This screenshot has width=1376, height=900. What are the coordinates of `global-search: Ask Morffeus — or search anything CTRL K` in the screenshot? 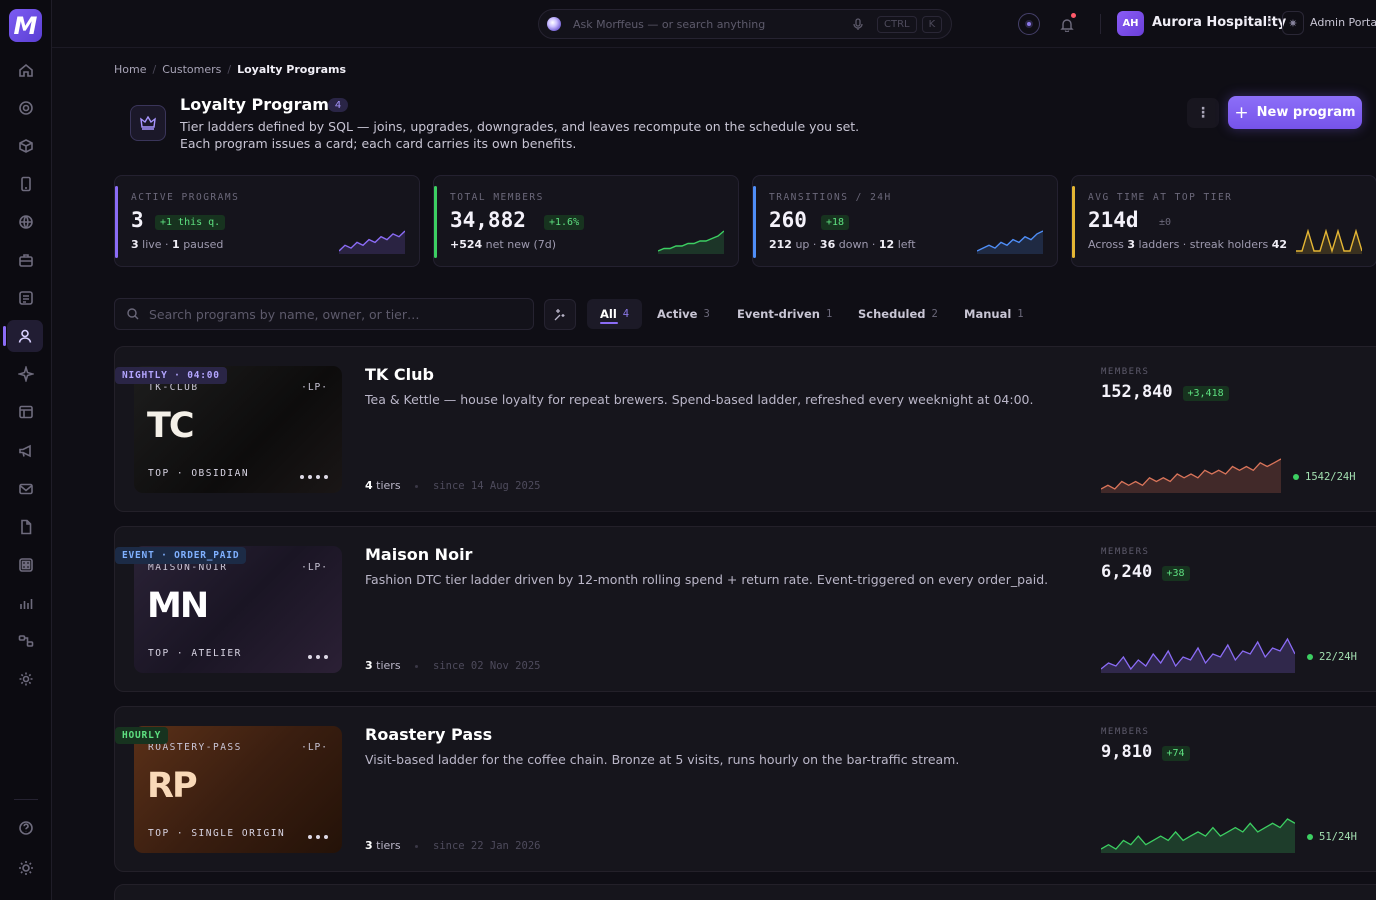 It's located at (745, 24).